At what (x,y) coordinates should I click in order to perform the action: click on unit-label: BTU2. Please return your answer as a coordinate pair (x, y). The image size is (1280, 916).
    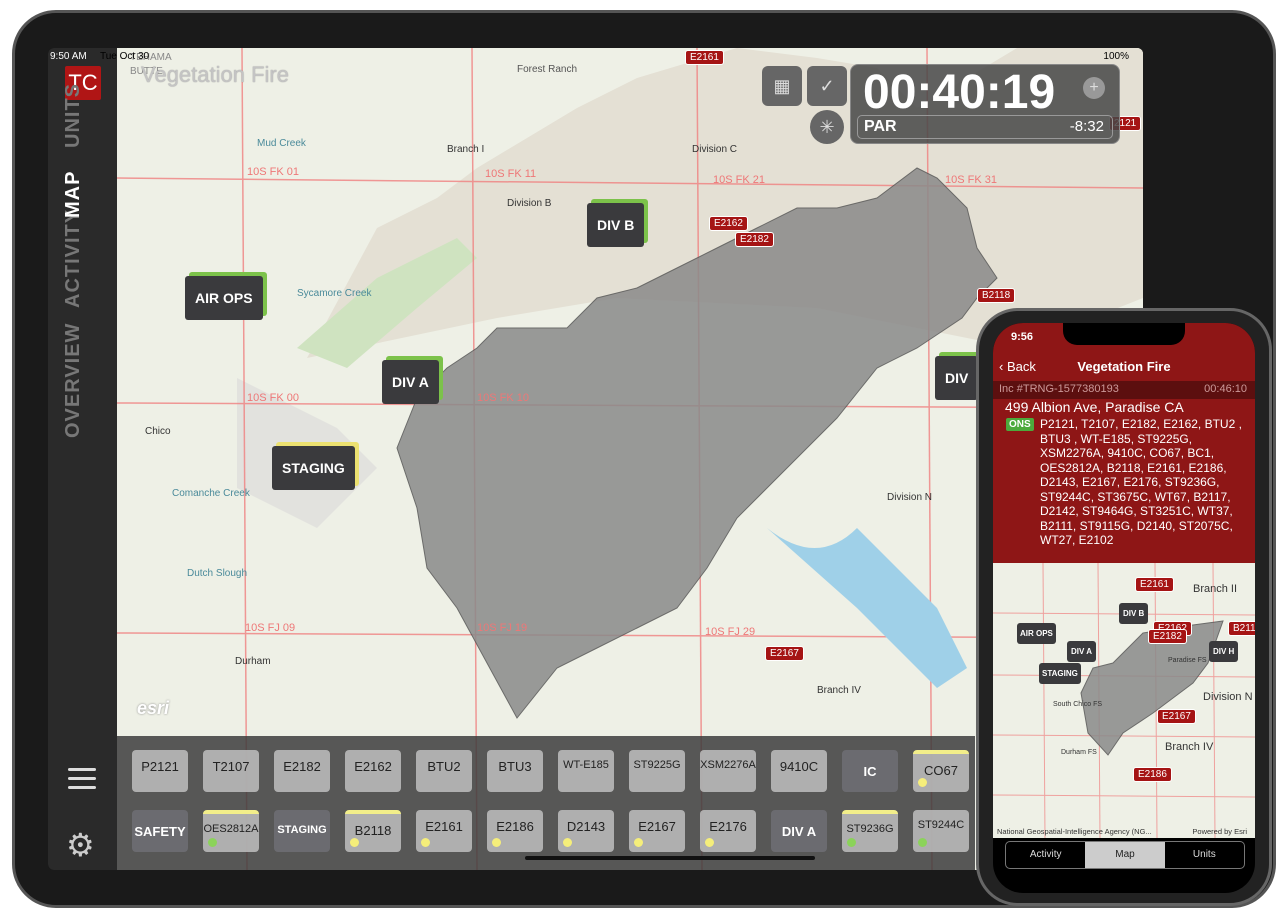
    Looking at the image, I should click on (444, 766).